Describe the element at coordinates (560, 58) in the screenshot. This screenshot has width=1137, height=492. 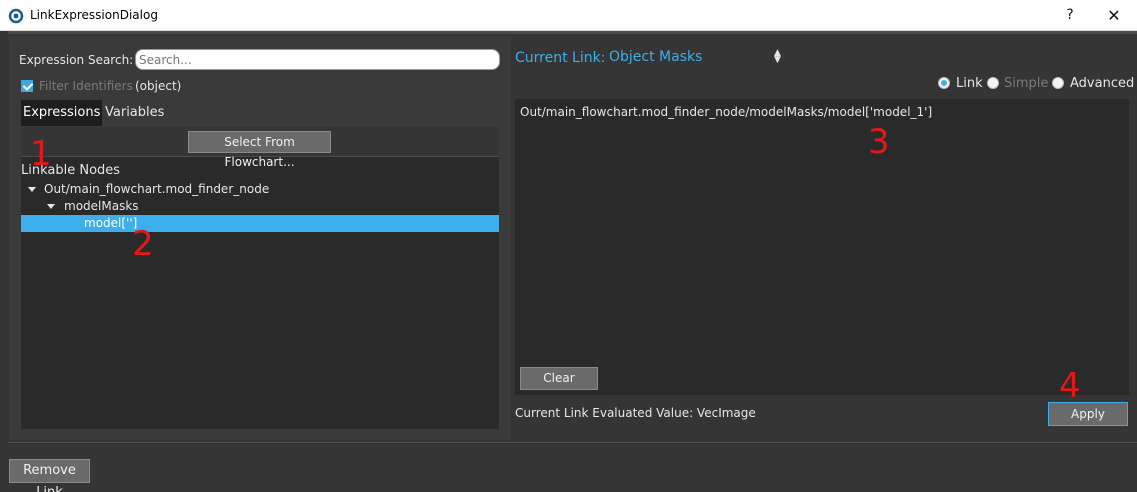
I see `current-link-label: Current Link:` at that location.